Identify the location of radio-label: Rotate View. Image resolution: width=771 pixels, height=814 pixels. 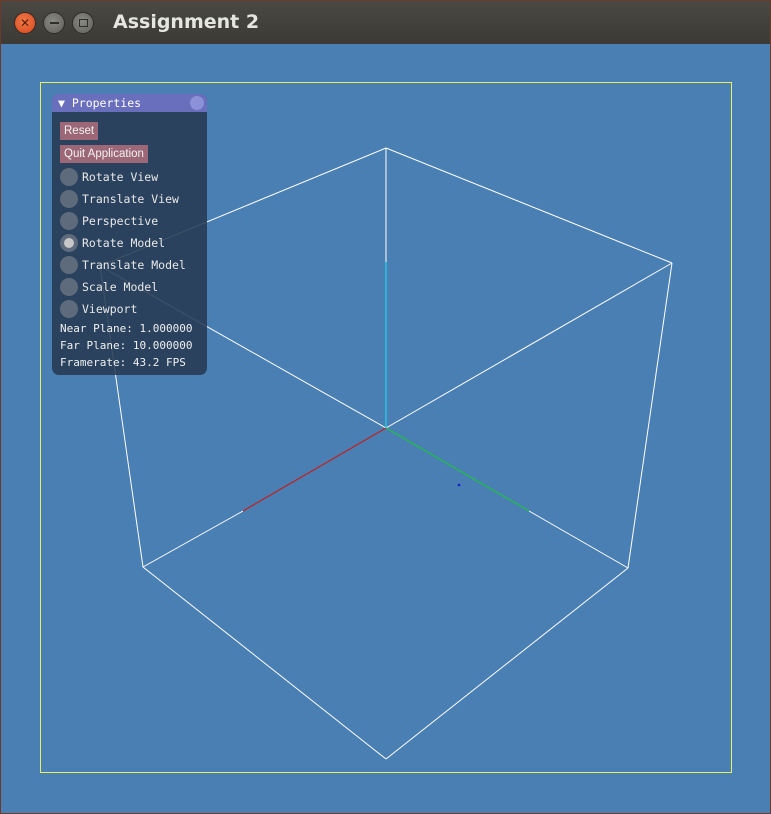
(120, 176).